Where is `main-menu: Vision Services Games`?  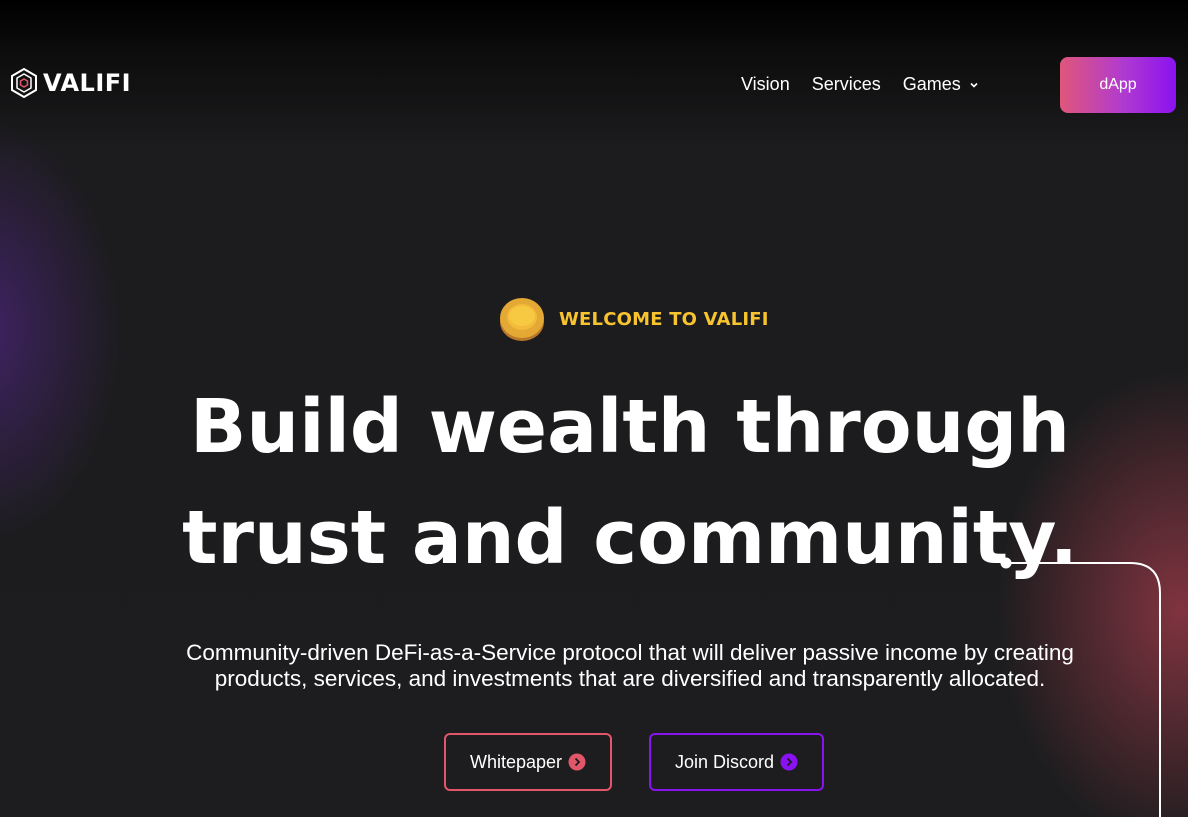
main-menu: Vision Services Games is located at coordinates (860, 84).